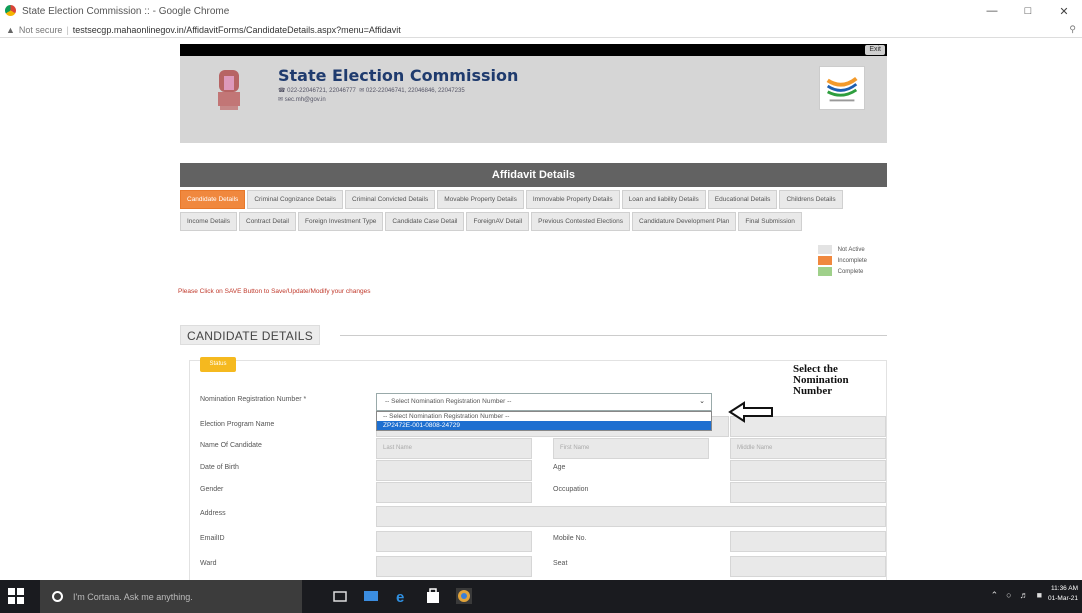  What do you see at coordinates (770, 221) in the screenshot?
I see `tab-final-submission: Final Submission` at bounding box center [770, 221].